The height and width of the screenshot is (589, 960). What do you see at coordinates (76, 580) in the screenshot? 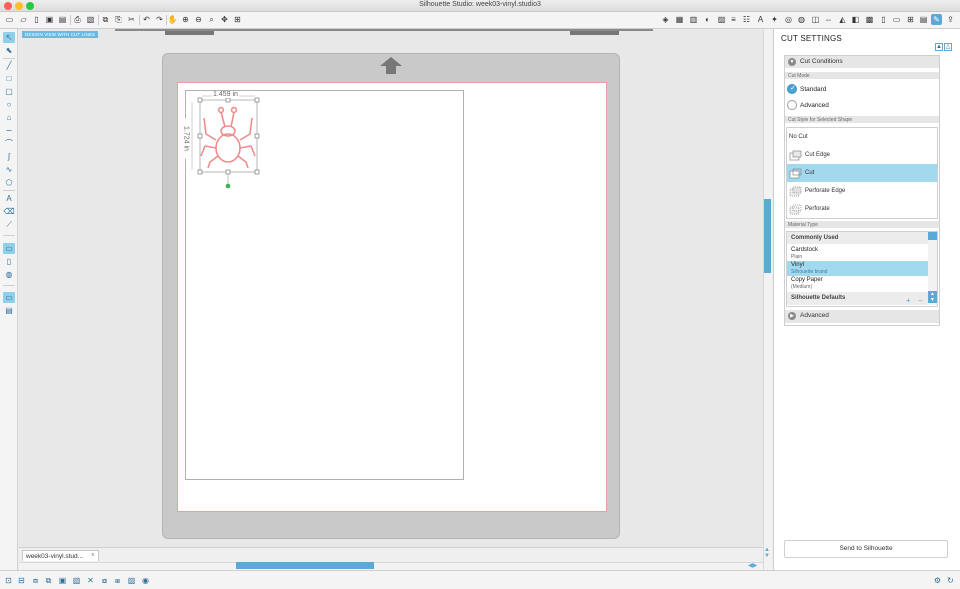
I see `send-back-icon: ▧` at bounding box center [76, 580].